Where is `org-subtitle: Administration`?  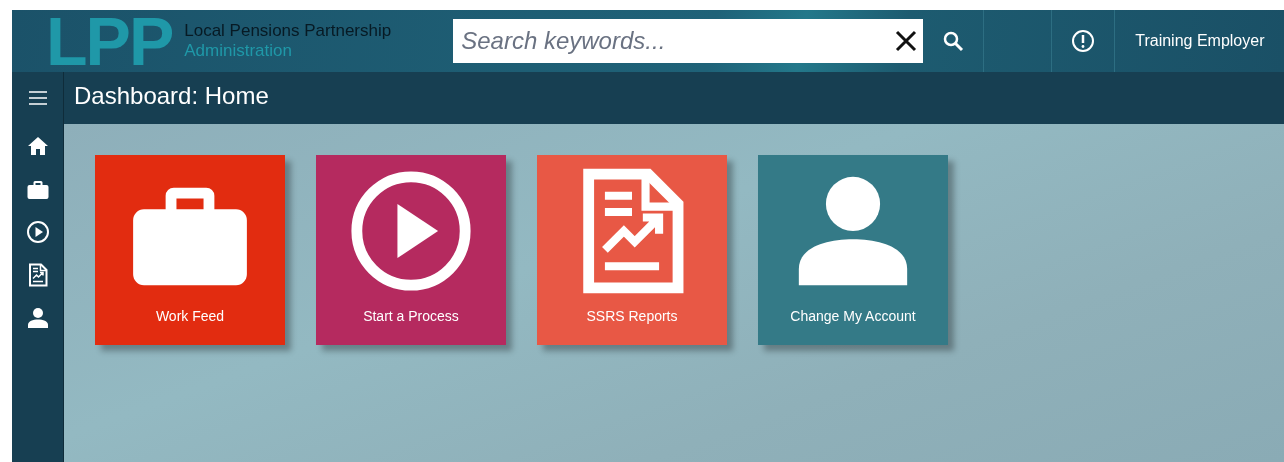 org-subtitle: Administration is located at coordinates (238, 51).